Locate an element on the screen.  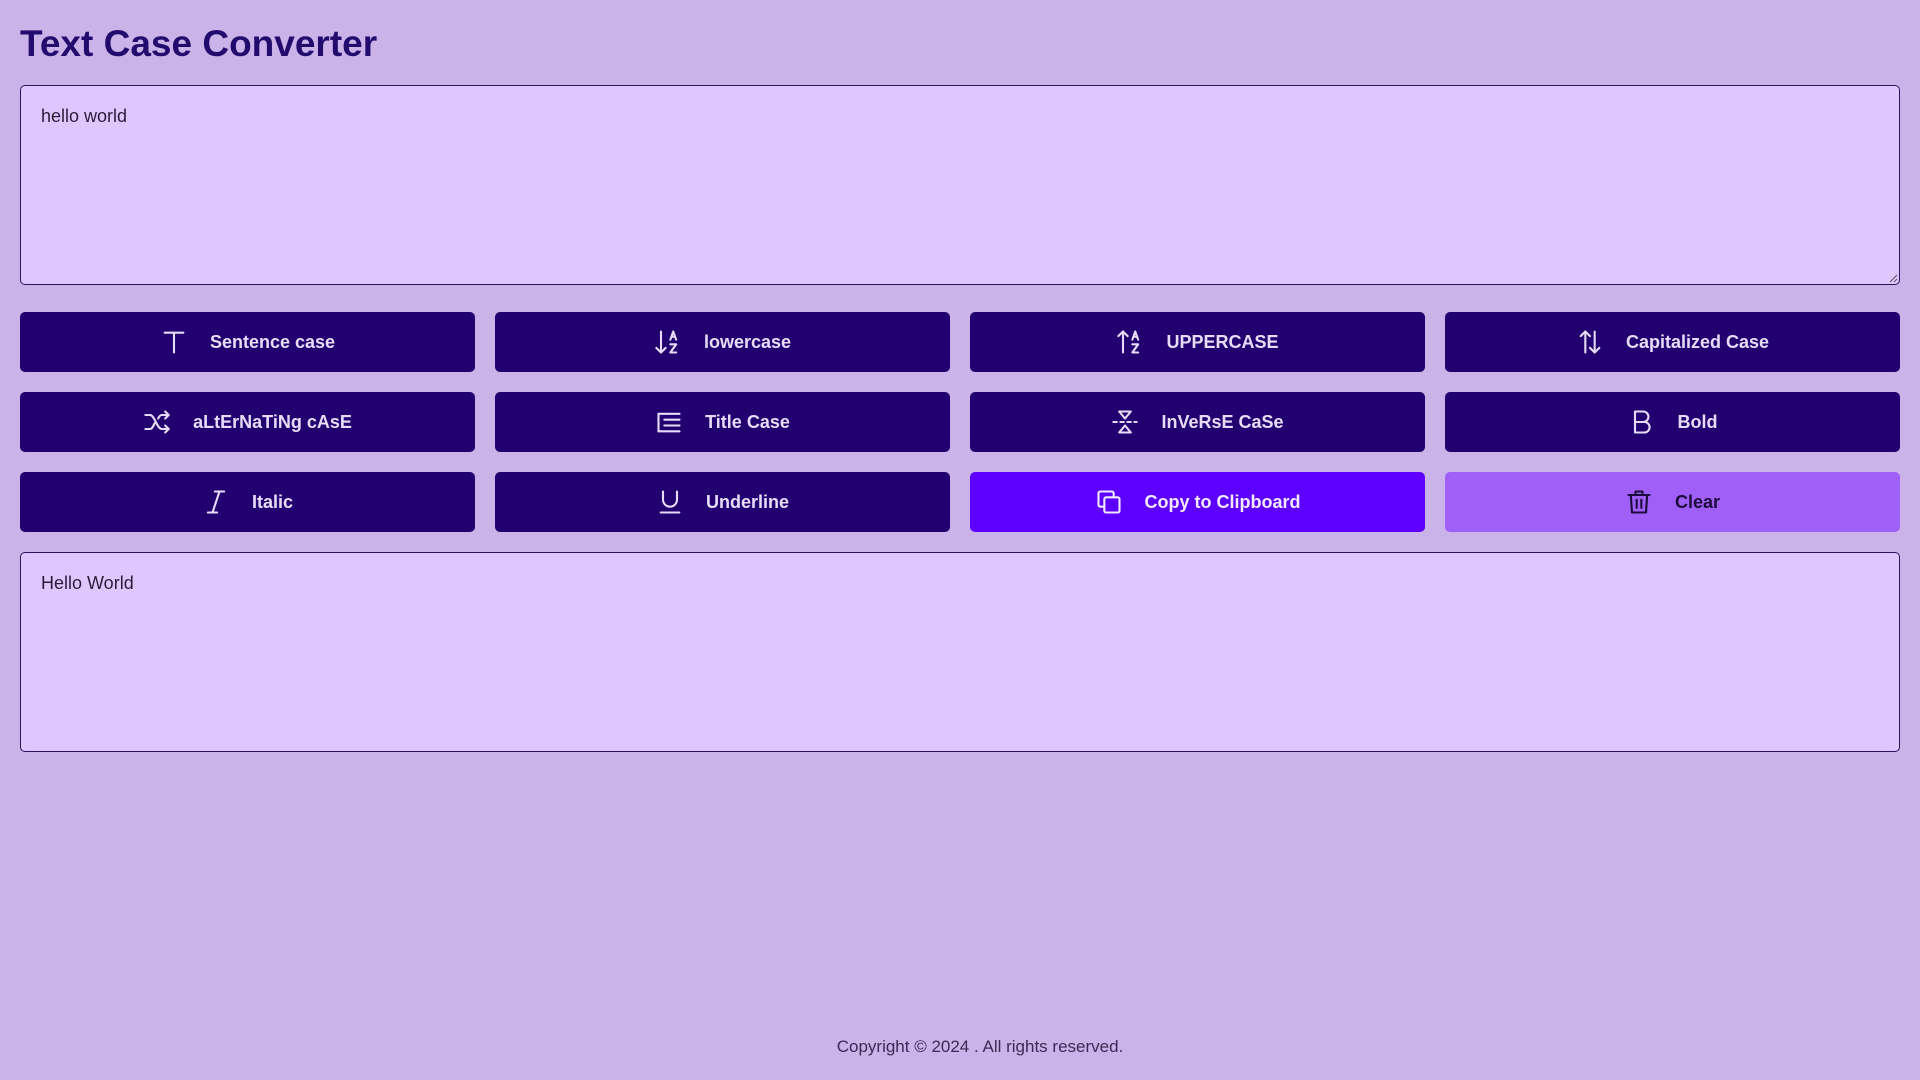
list-heading-icon is located at coordinates (669, 422).